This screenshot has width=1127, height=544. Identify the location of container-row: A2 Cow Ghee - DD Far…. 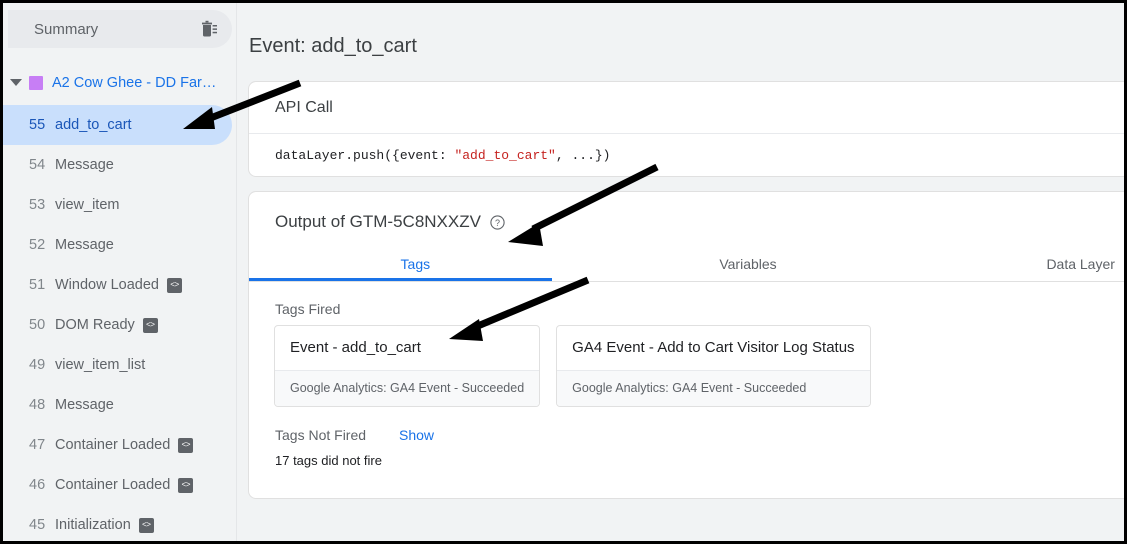
(120, 83).